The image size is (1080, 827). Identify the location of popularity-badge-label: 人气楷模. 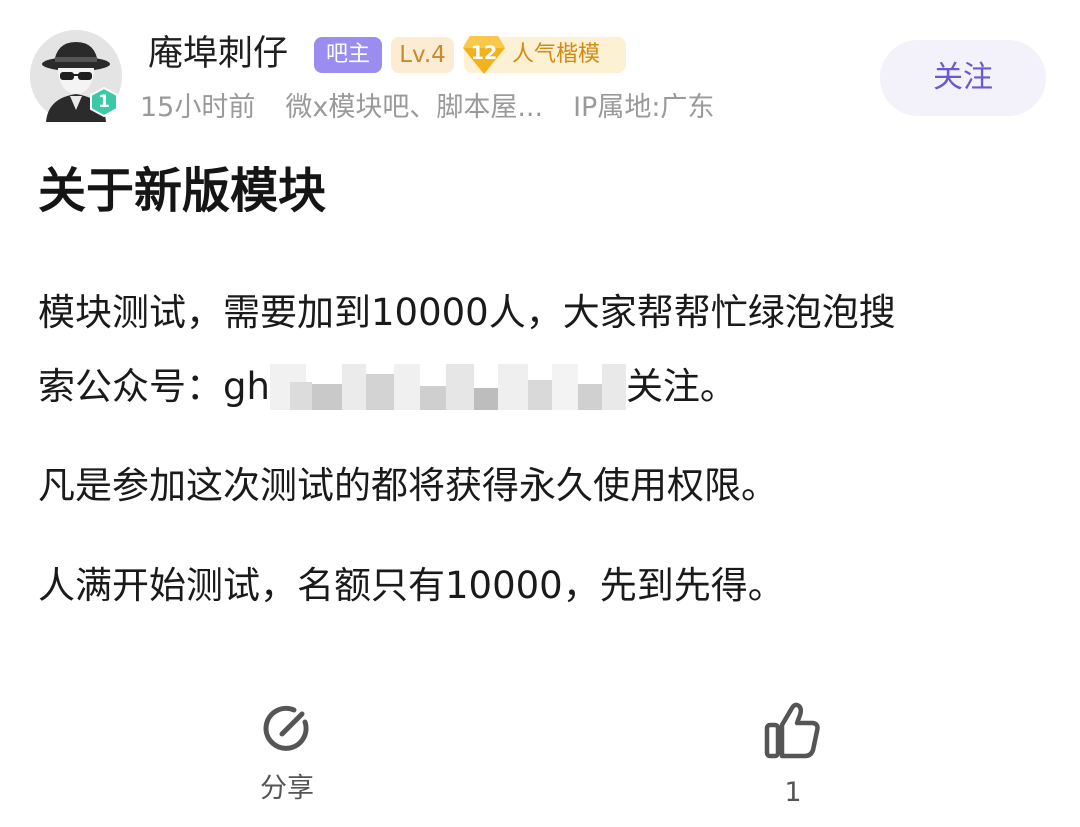
(556, 54).